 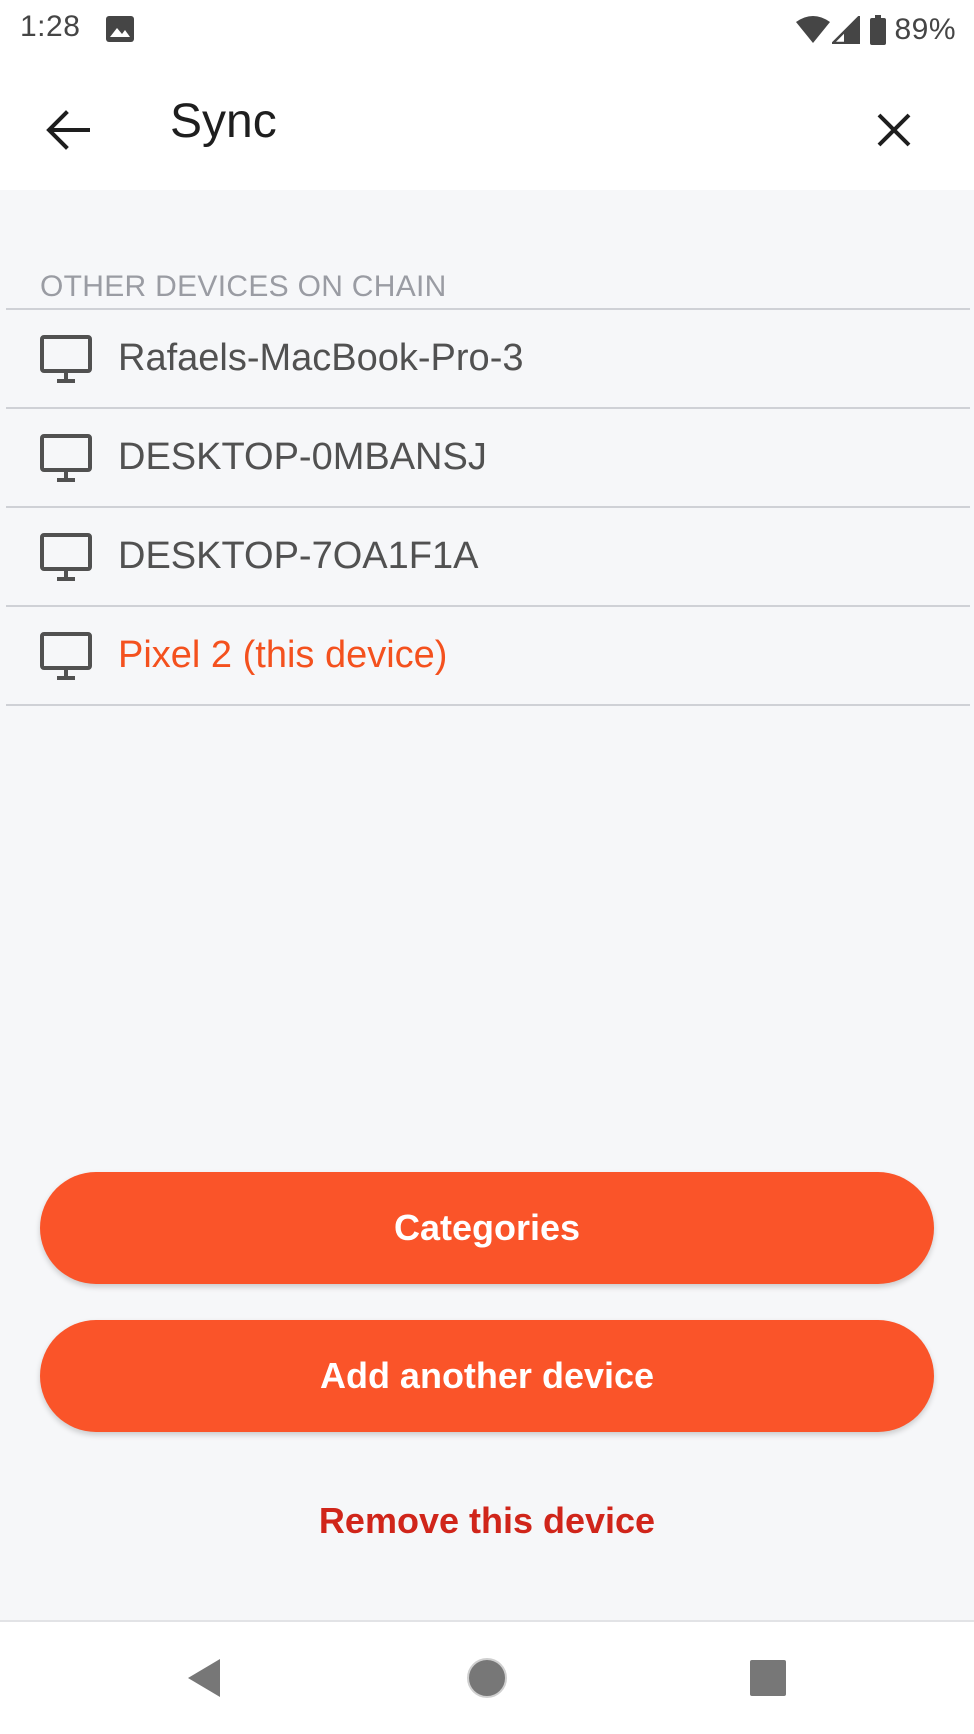 I want to click on status-icons: 89%, so click(x=876, y=30).